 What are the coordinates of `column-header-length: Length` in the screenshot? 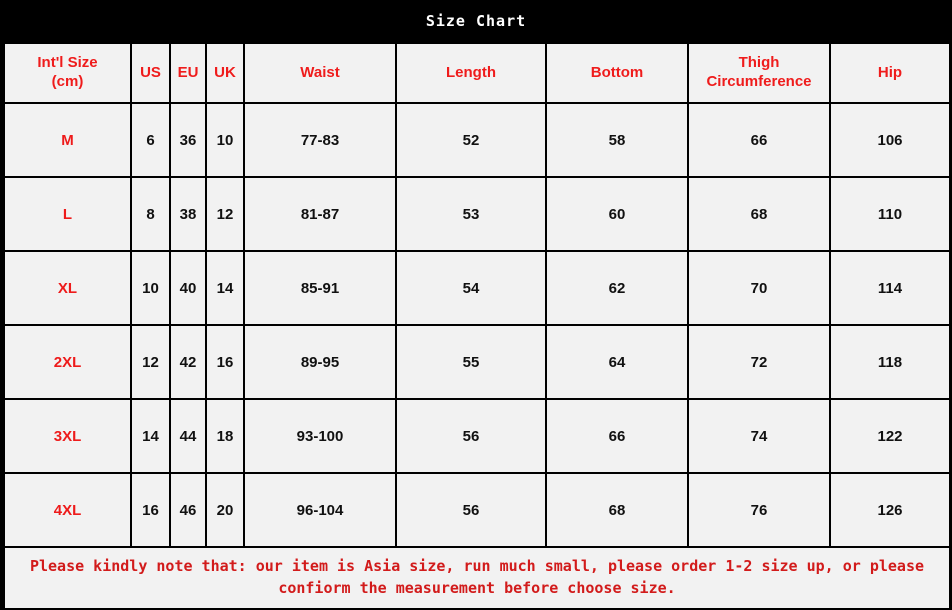 It's located at (471, 73).